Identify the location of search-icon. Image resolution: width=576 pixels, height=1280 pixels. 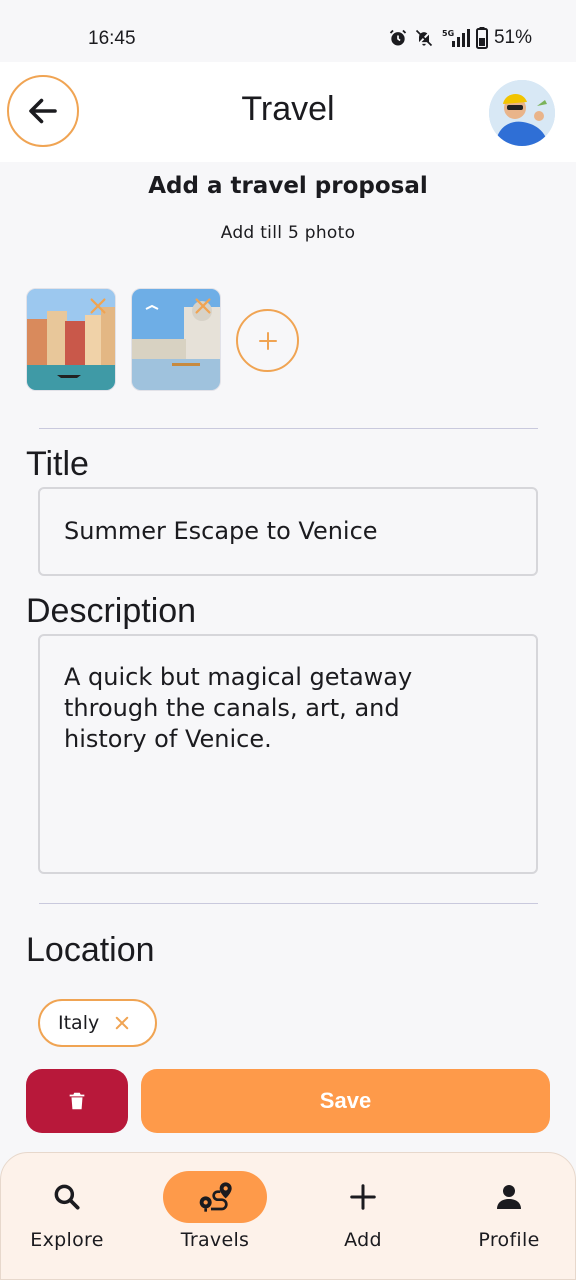
(67, 1197).